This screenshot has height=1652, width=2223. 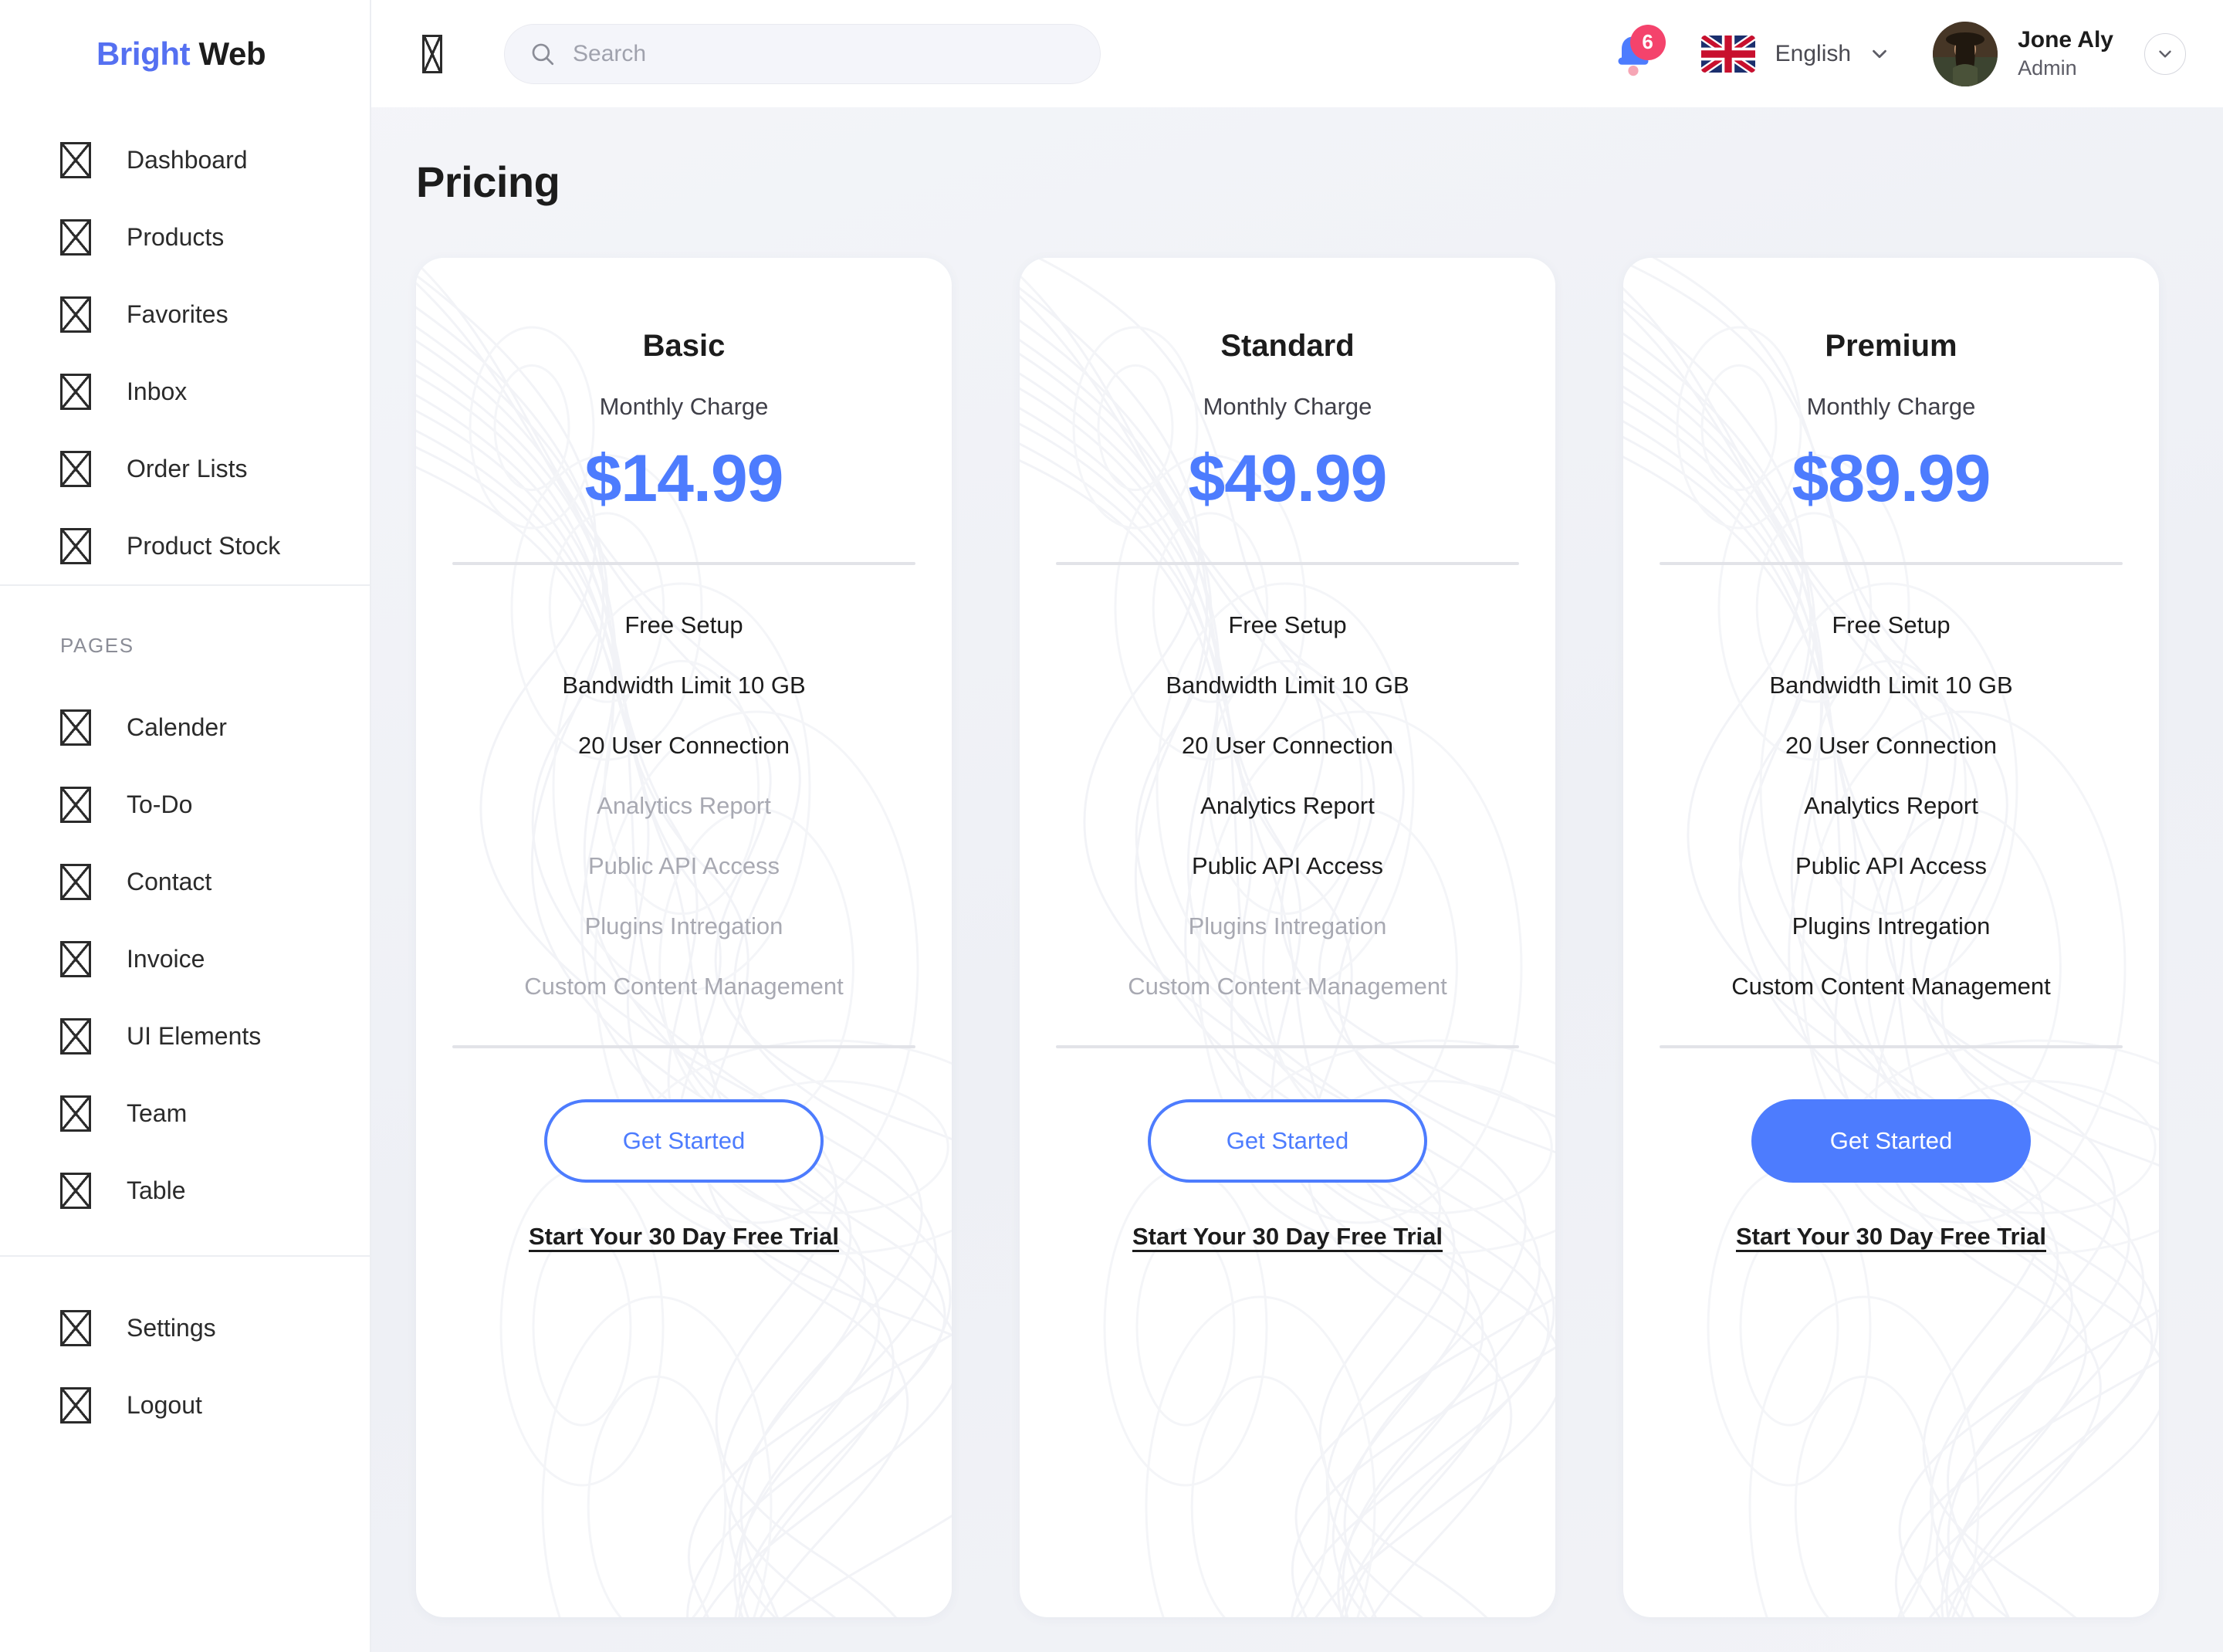 What do you see at coordinates (1636, 53) in the screenshot?
I see `notifications-button: 6` at bounding box center [1636, 53].